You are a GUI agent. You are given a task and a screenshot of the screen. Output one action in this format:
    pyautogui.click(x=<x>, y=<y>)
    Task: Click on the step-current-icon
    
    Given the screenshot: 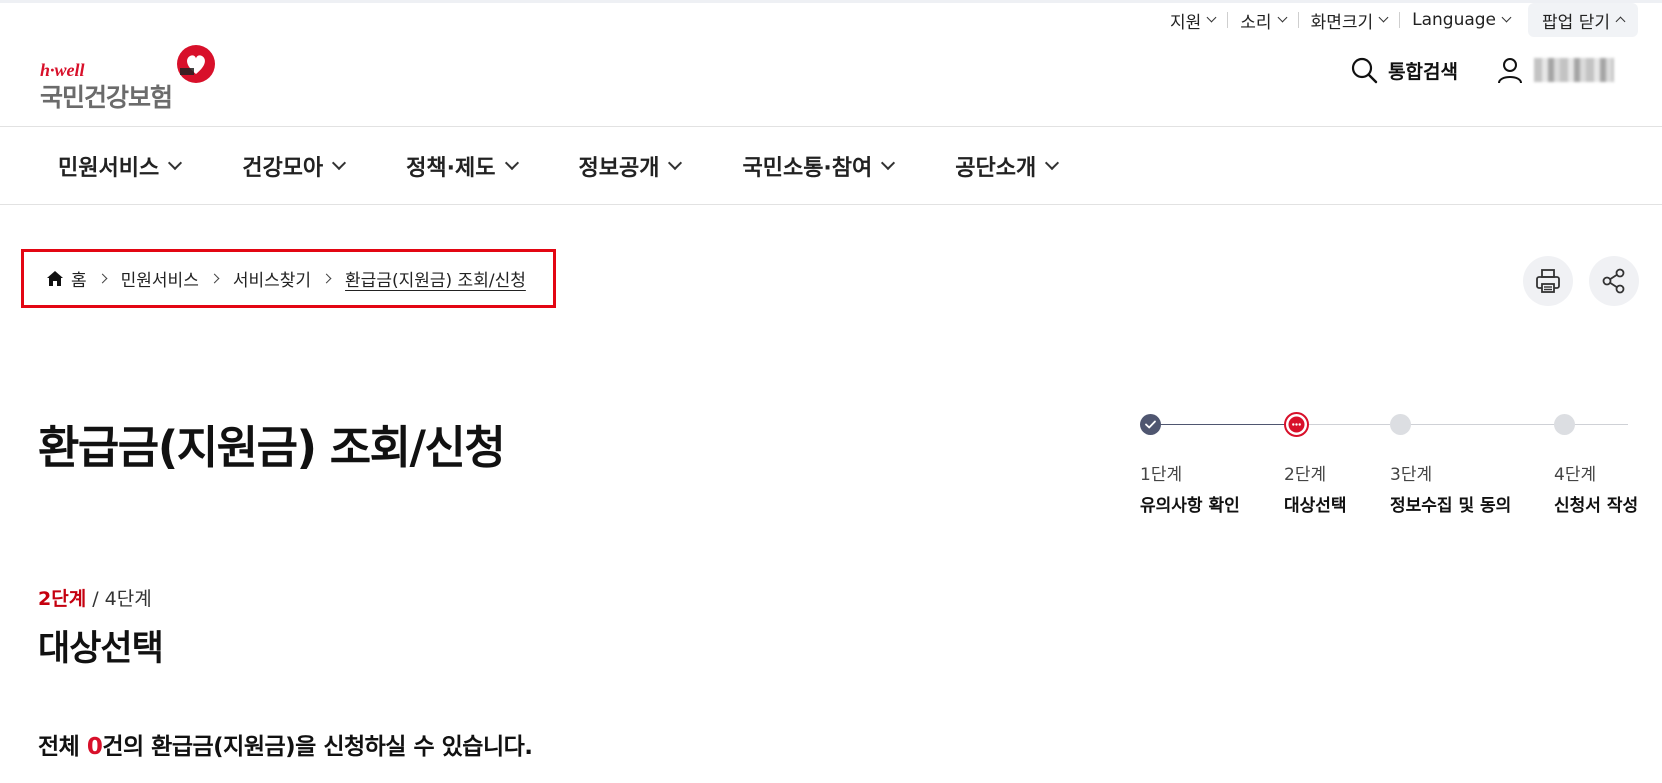 What is the action you would take?
    pyautogui.click(x=1296, y=424)
    